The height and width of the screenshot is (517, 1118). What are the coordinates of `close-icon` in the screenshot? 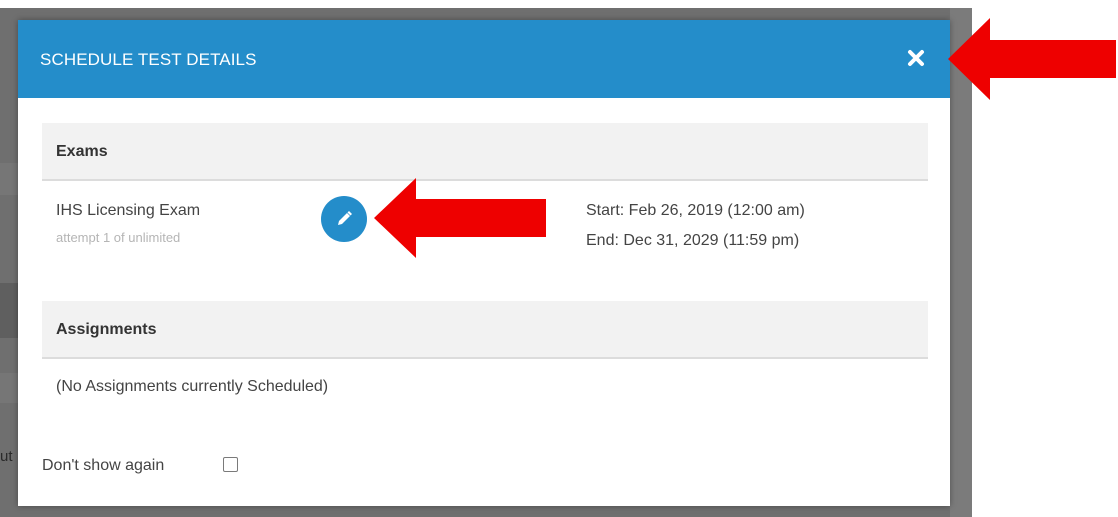 It's located at (916, 58).